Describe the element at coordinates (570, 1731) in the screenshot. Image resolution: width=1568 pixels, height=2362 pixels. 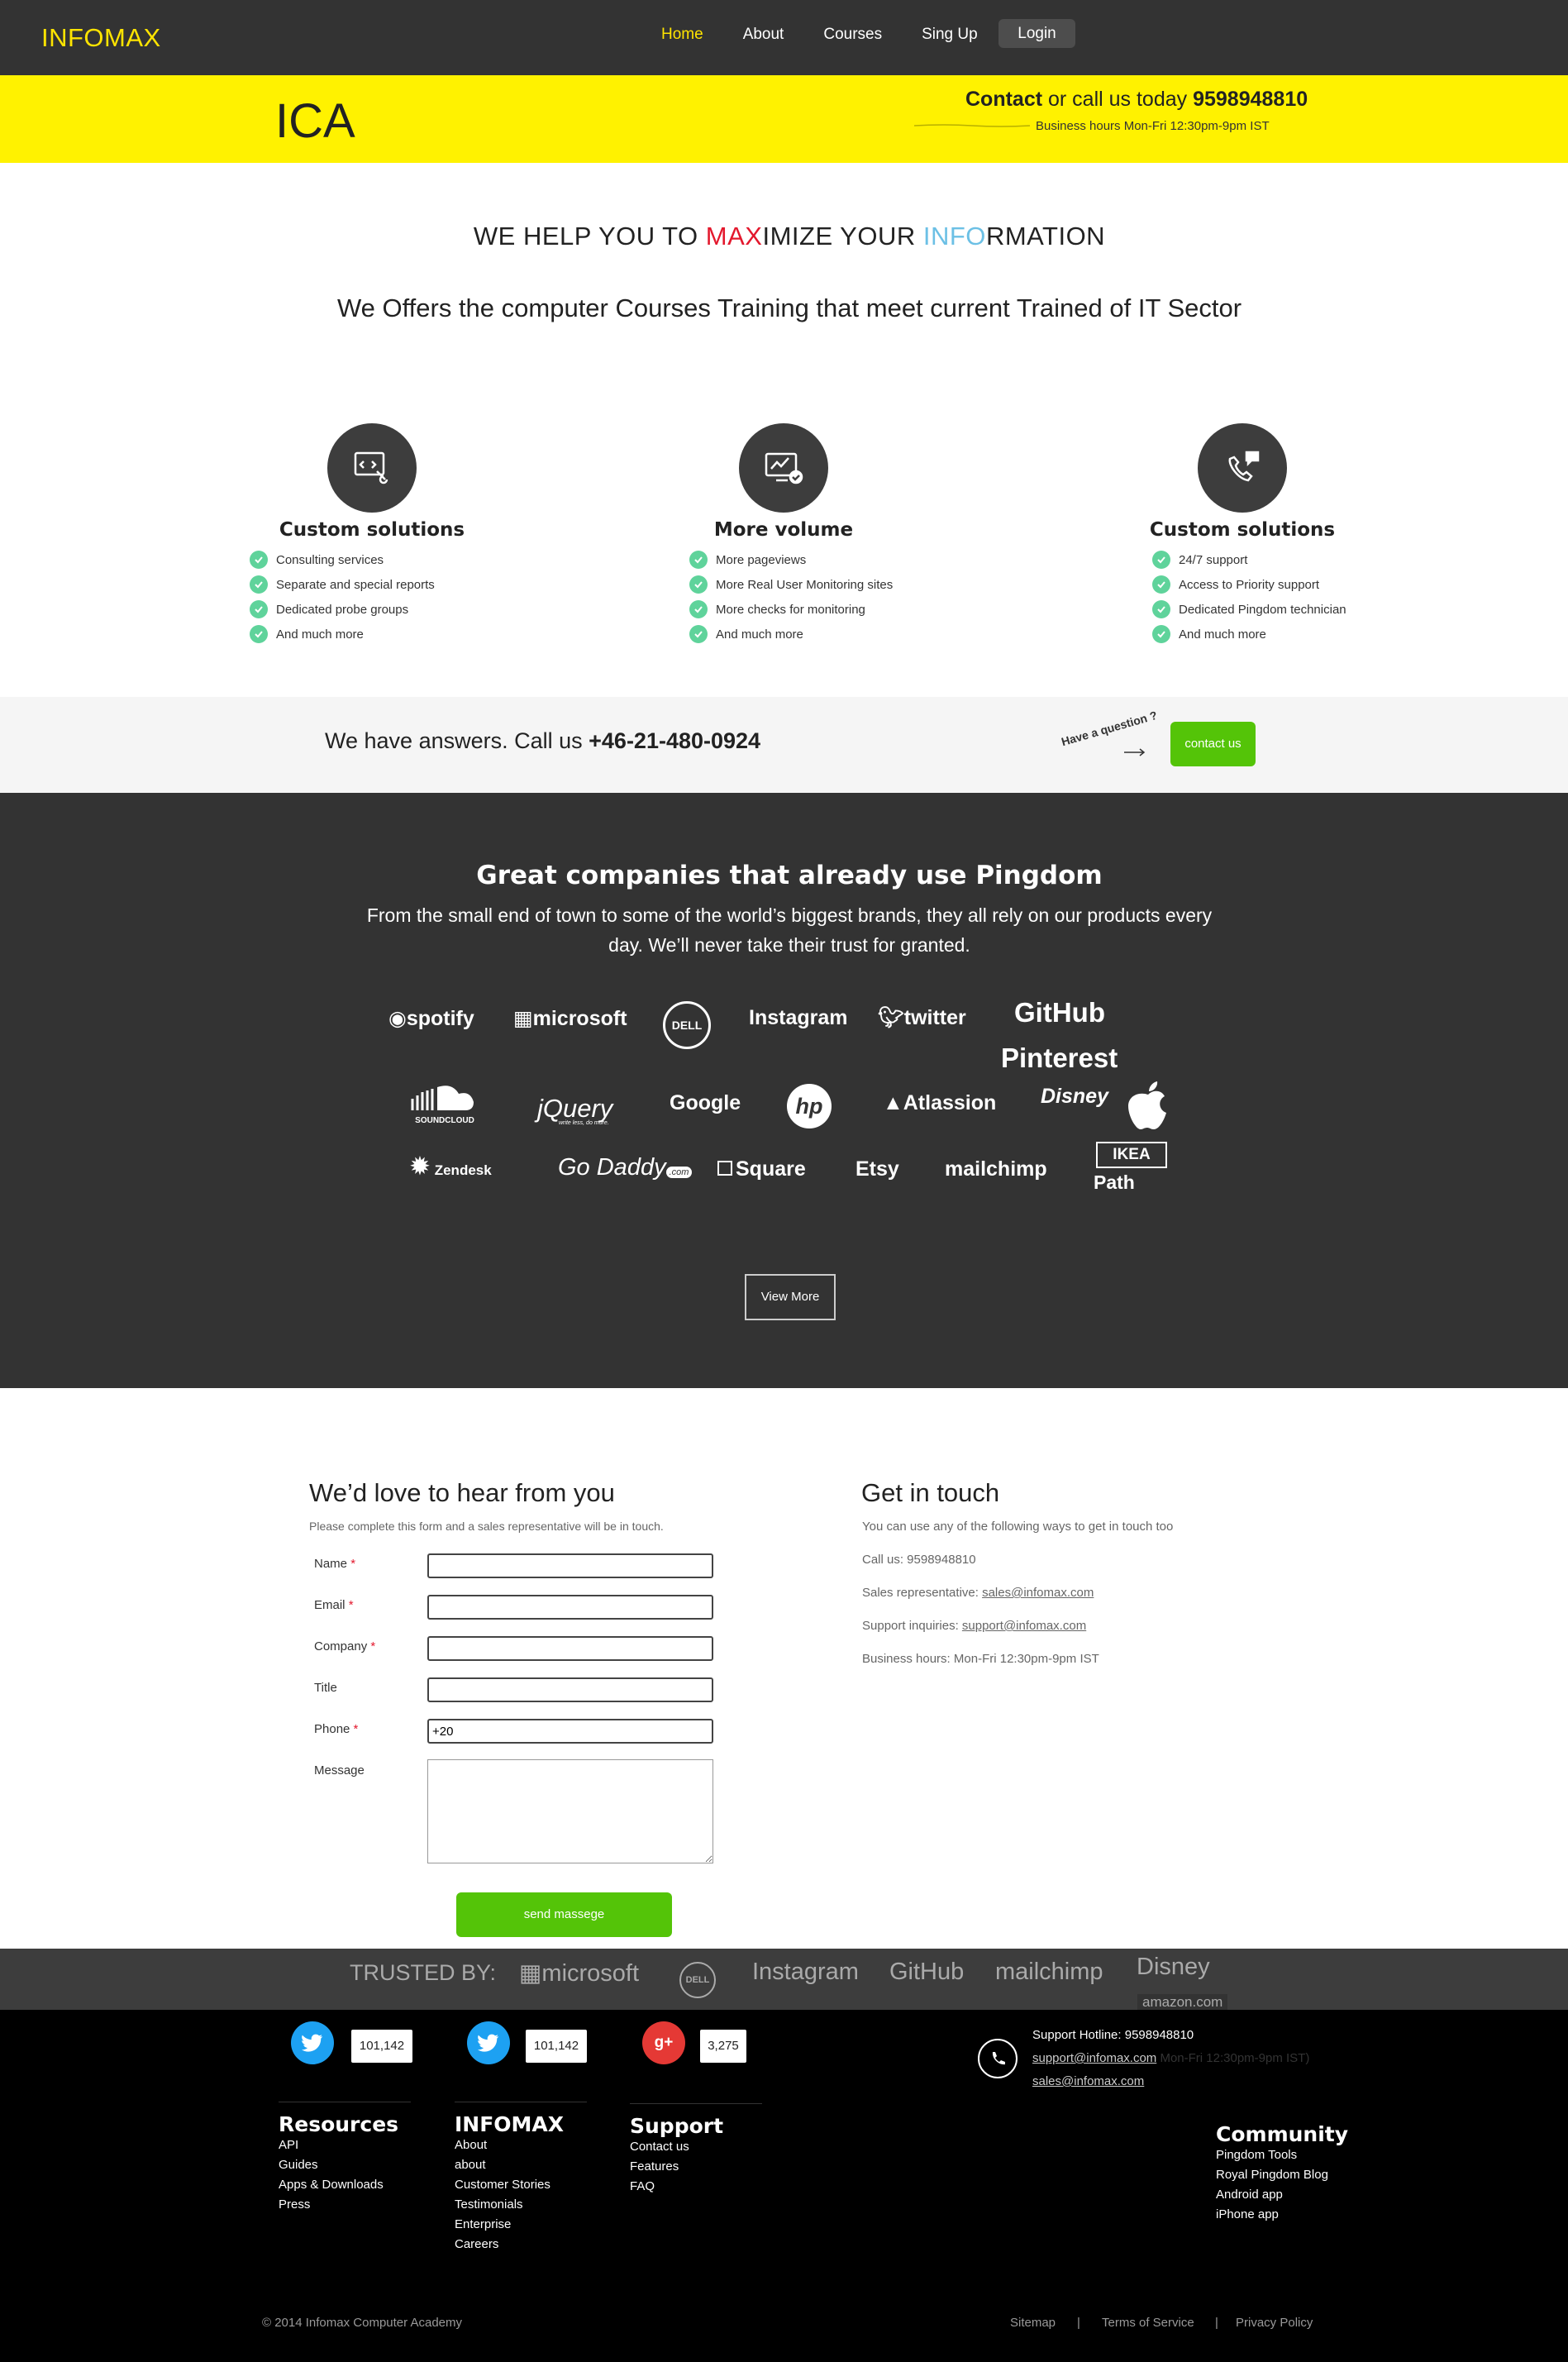
I see `phone-field` at that location.